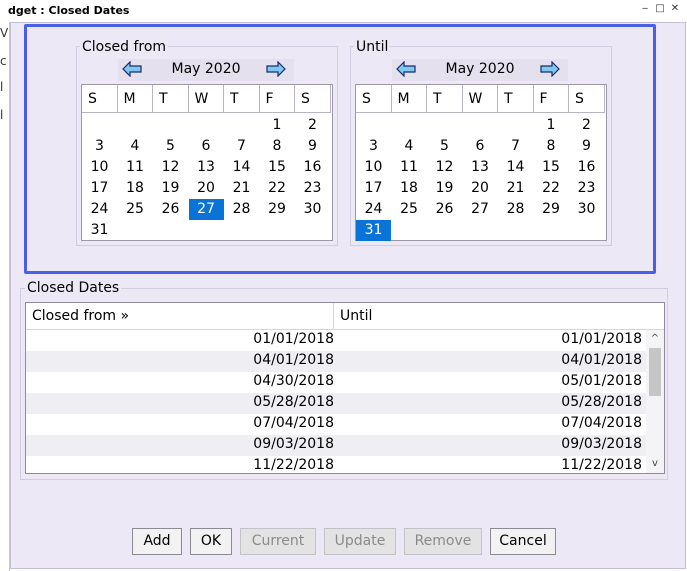 The image size is (687, 571). Describe the element at coordinates (551, 99) in the screenshot. I see `weekday-header: F` at that location.